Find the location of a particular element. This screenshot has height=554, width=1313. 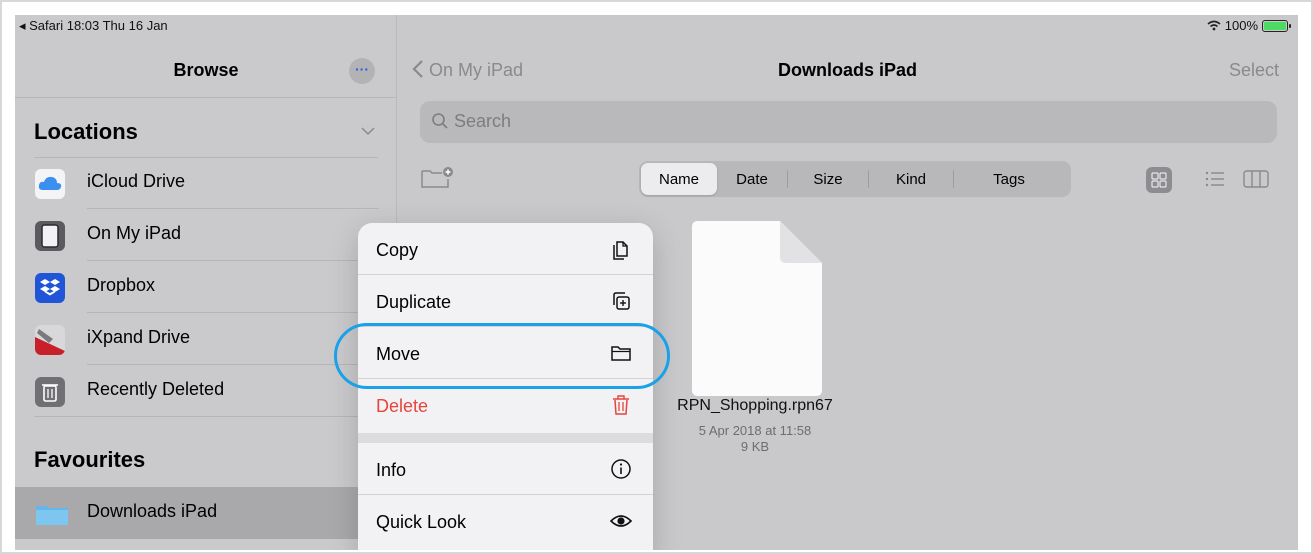

sort-name: Name is located at coordinates (679, 179).